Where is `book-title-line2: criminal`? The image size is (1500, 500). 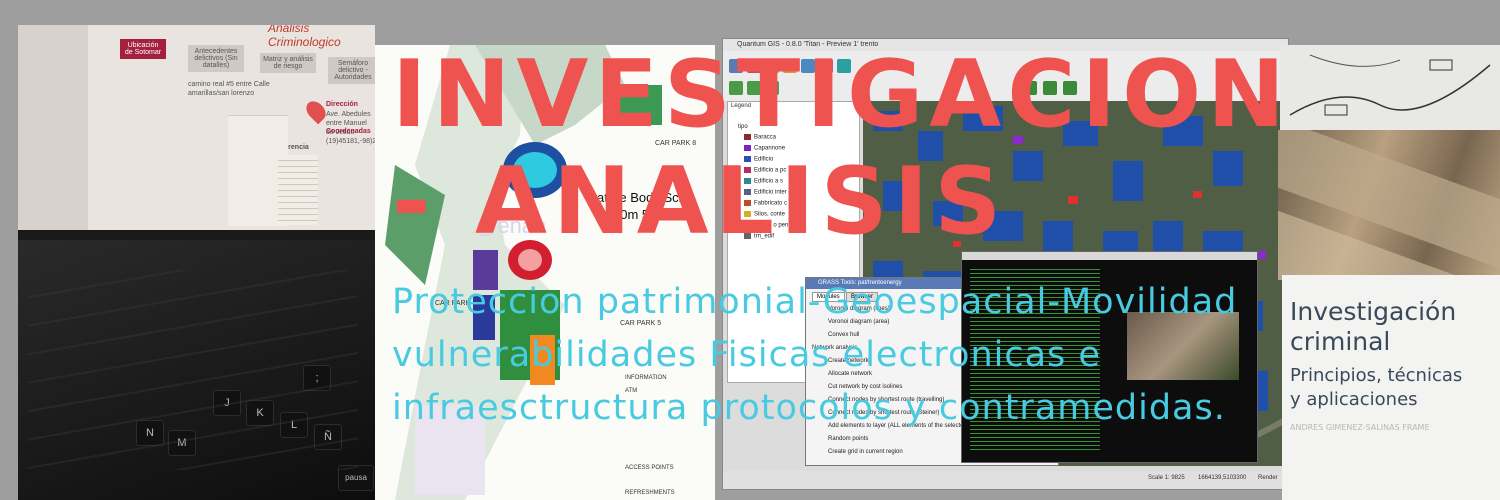 book-title-line2: criminal is located at coordinates (1340, 341).